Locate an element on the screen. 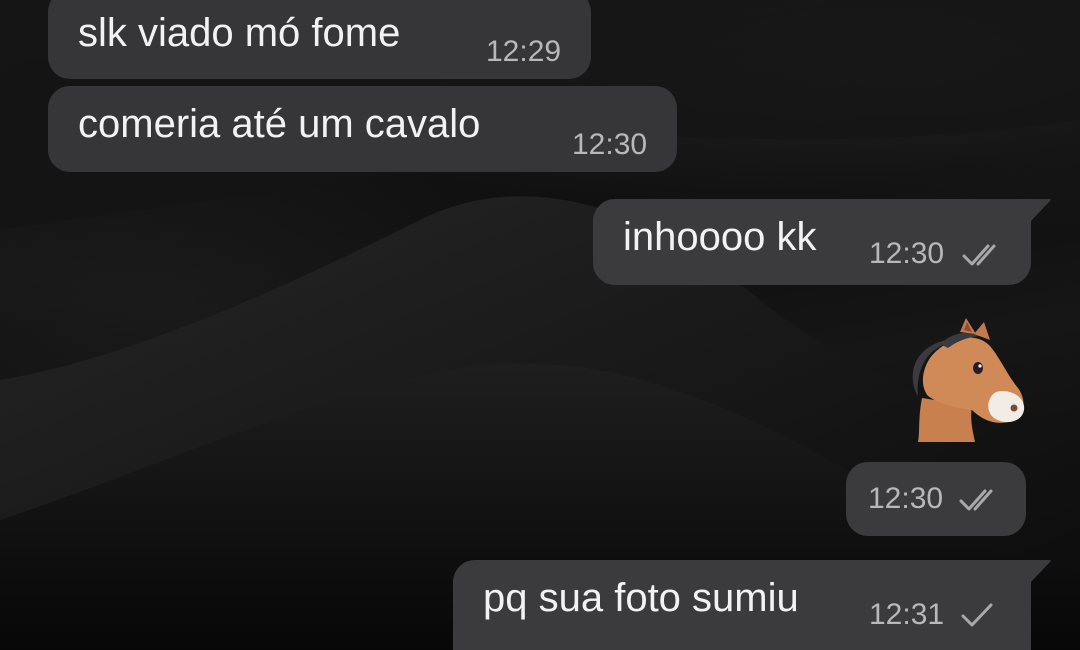  sent-single-check-icon is located at coordinates (977, 615).